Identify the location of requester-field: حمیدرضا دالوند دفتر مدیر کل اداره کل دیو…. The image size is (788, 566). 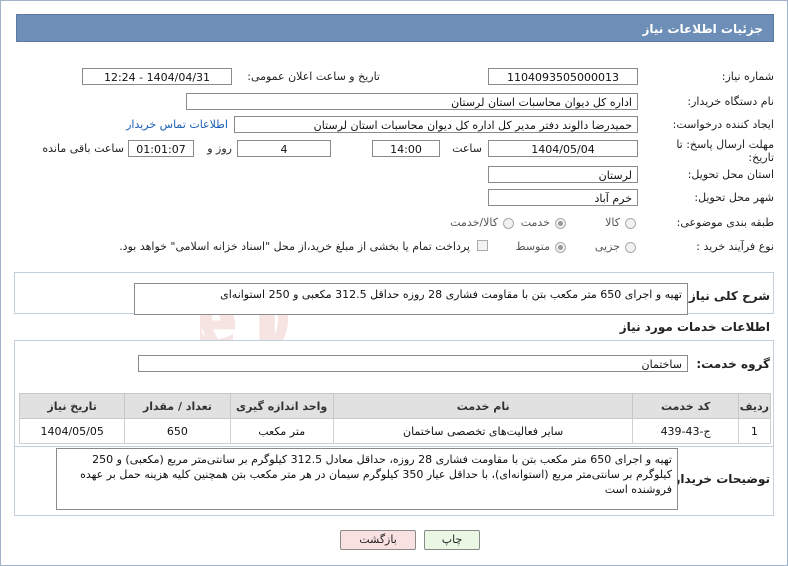
(436, 124).